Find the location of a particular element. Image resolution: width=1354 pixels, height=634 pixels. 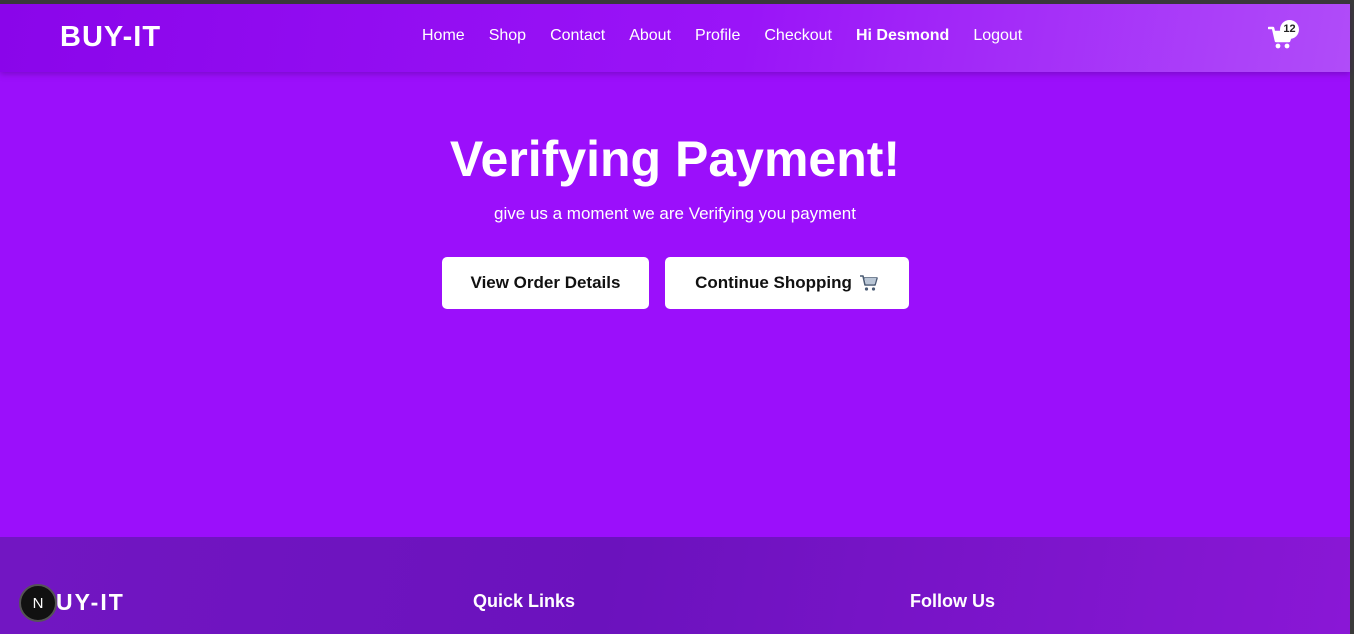

nav-link-about: About is located at coordinates (650, 36).